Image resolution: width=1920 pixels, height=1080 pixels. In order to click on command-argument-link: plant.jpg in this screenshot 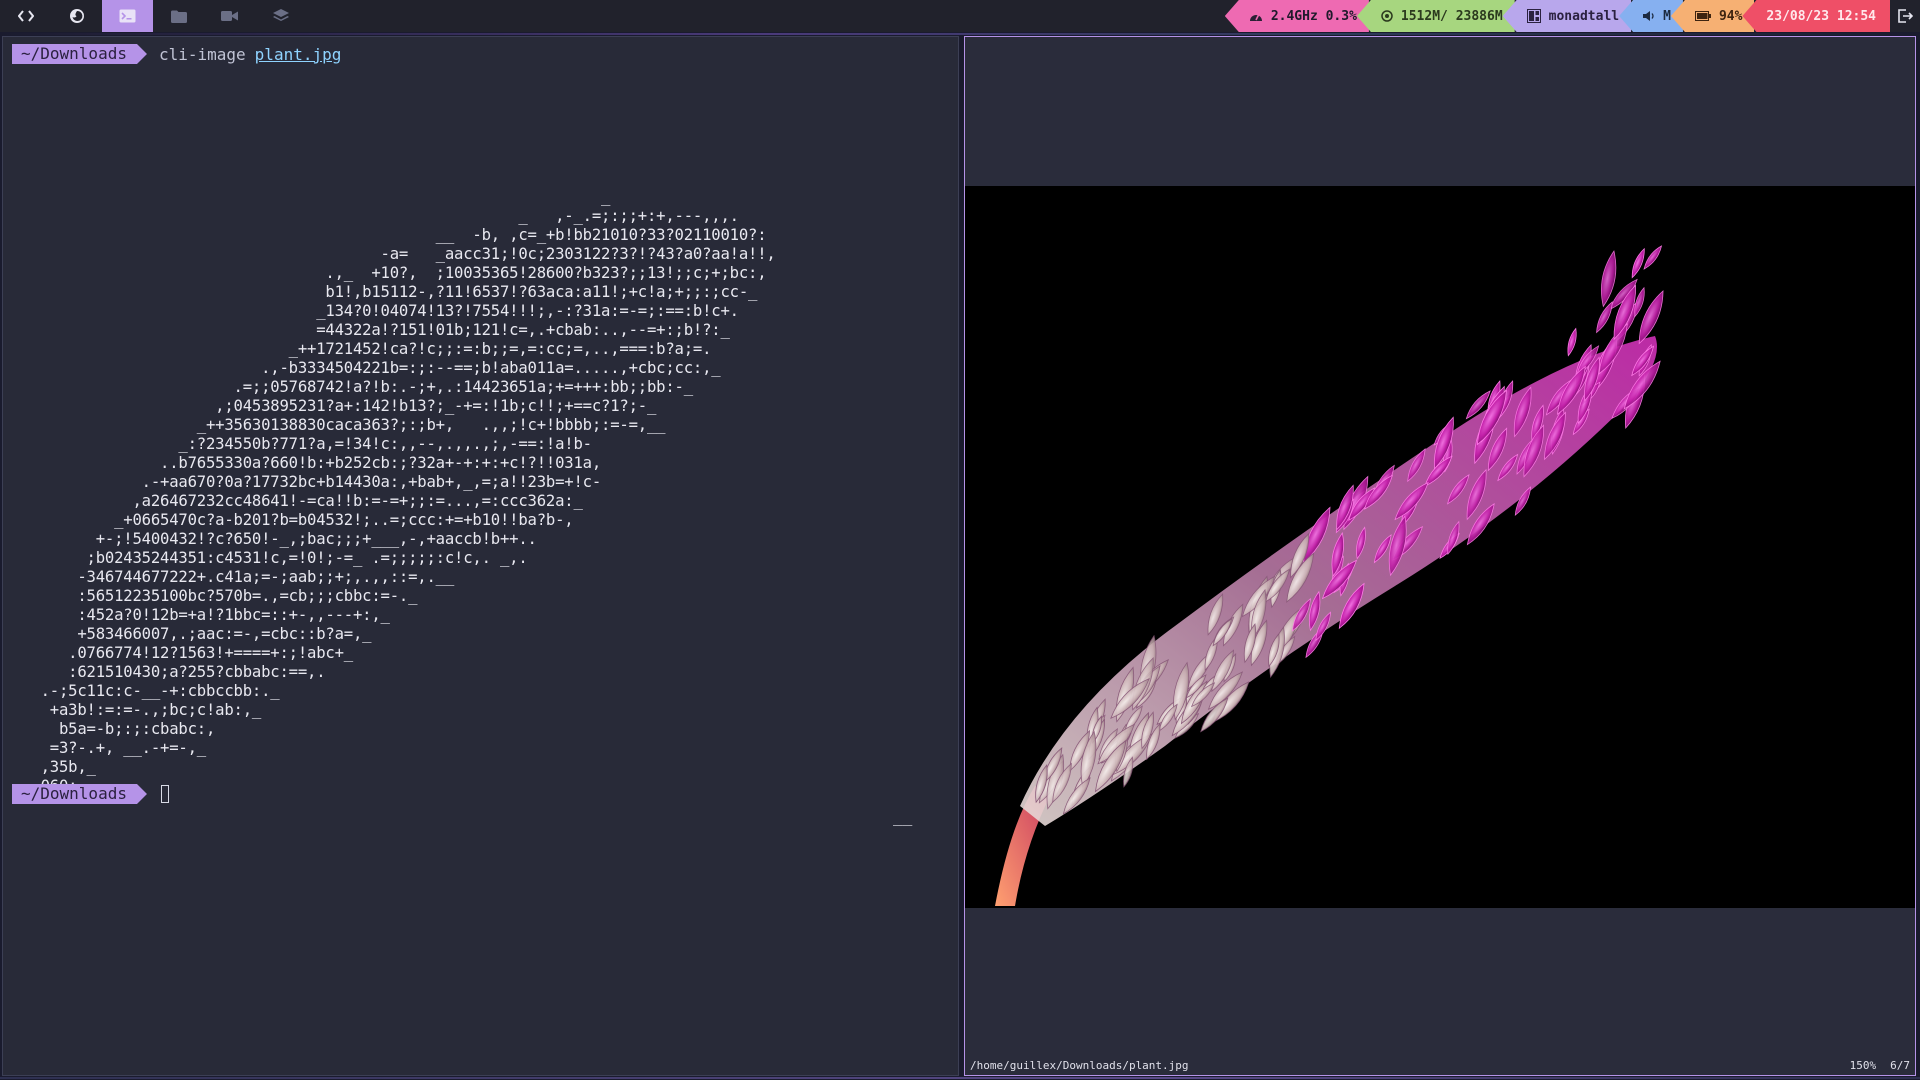, I will do `click(298, 54)`.